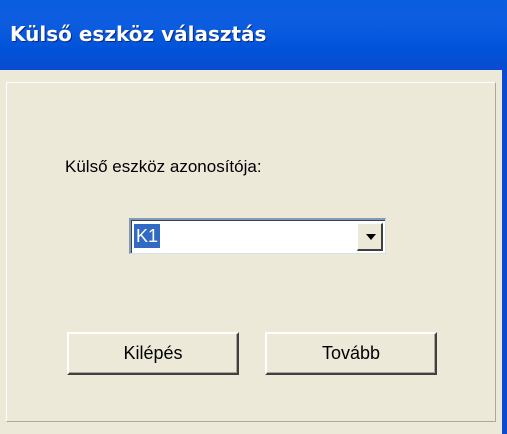 Image resolution: width=507 pixels, height=434 pixels. I want to click on next-button: Tovább, so click(351, 353).